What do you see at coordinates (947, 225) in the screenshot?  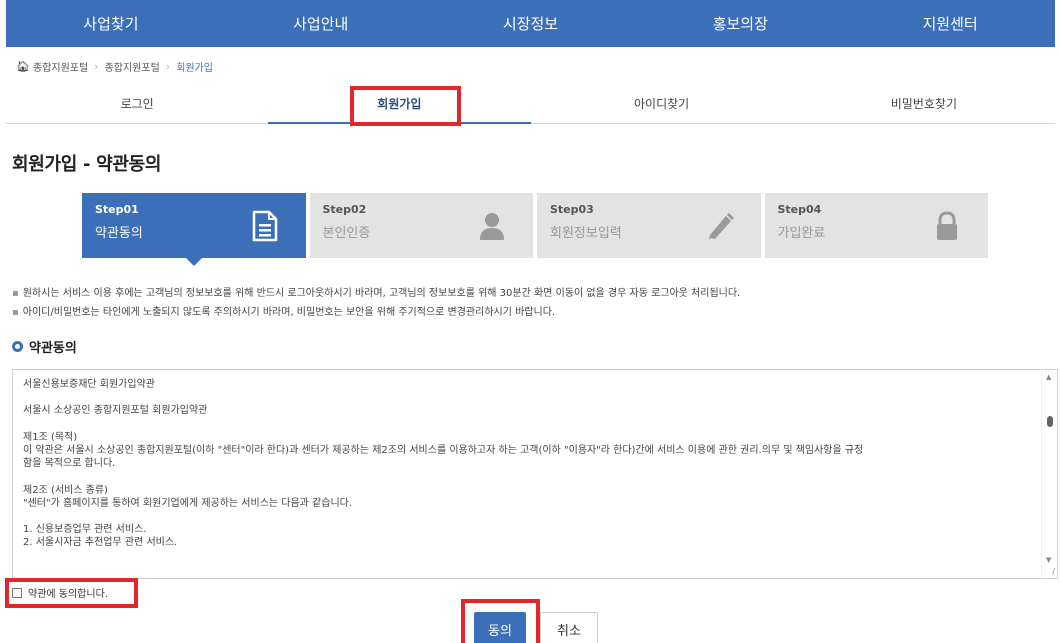 I see `lock-icon` at bounding box center [947, 225].